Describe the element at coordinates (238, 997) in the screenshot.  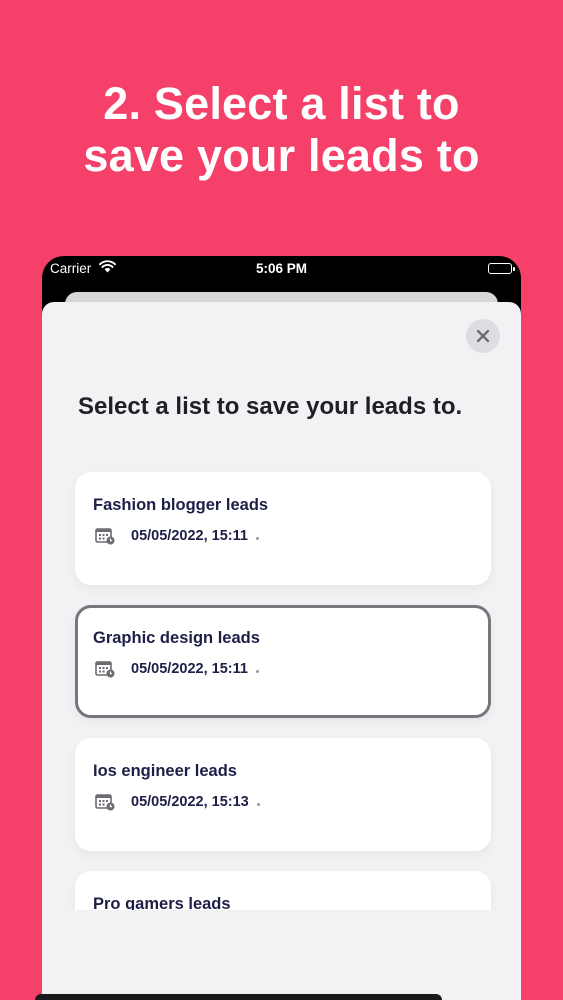
I see `bottom-action-bar` at that location.